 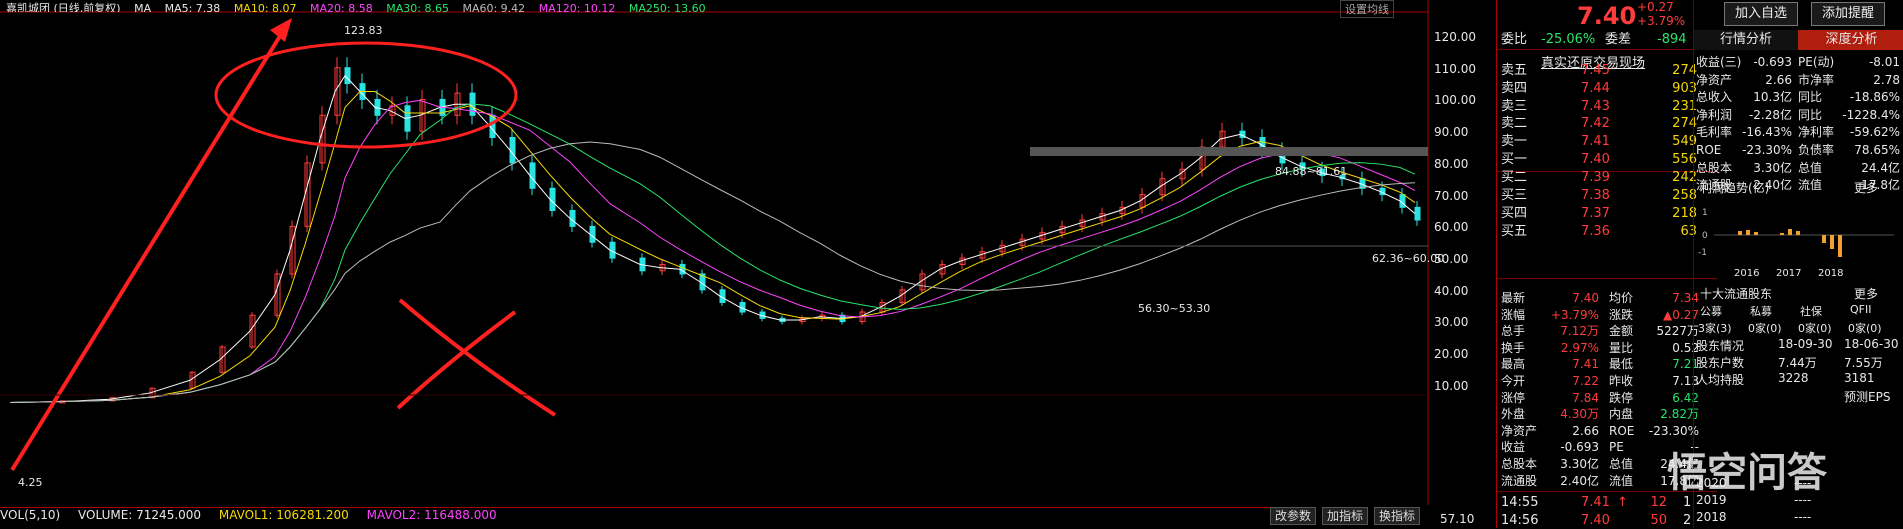 I want to click on fundamental-row: 总收入 10.3亿 同比 -18.86%, so click(x=1798, y=97).